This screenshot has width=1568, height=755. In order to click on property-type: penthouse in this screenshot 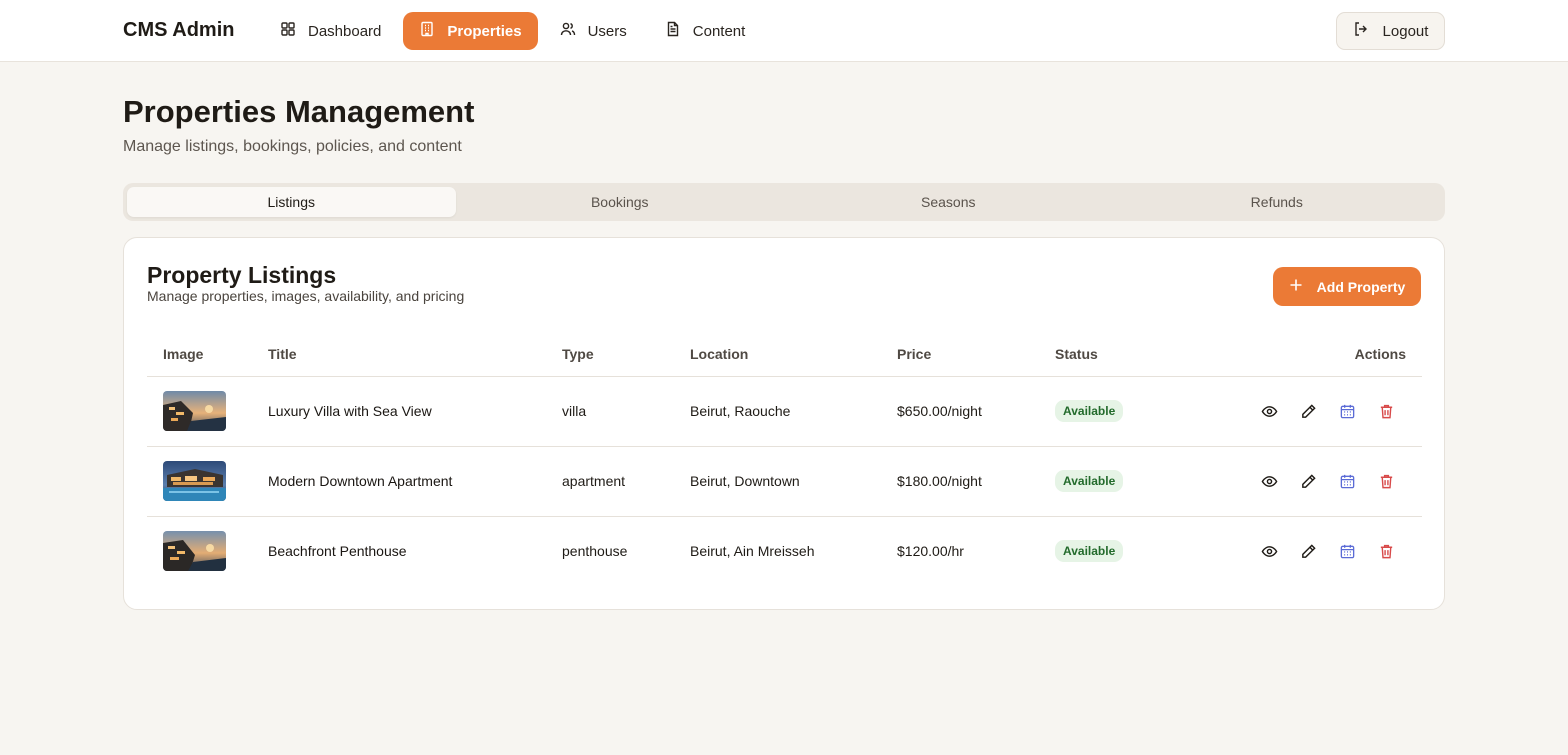, I will do `click(595, 551)`.